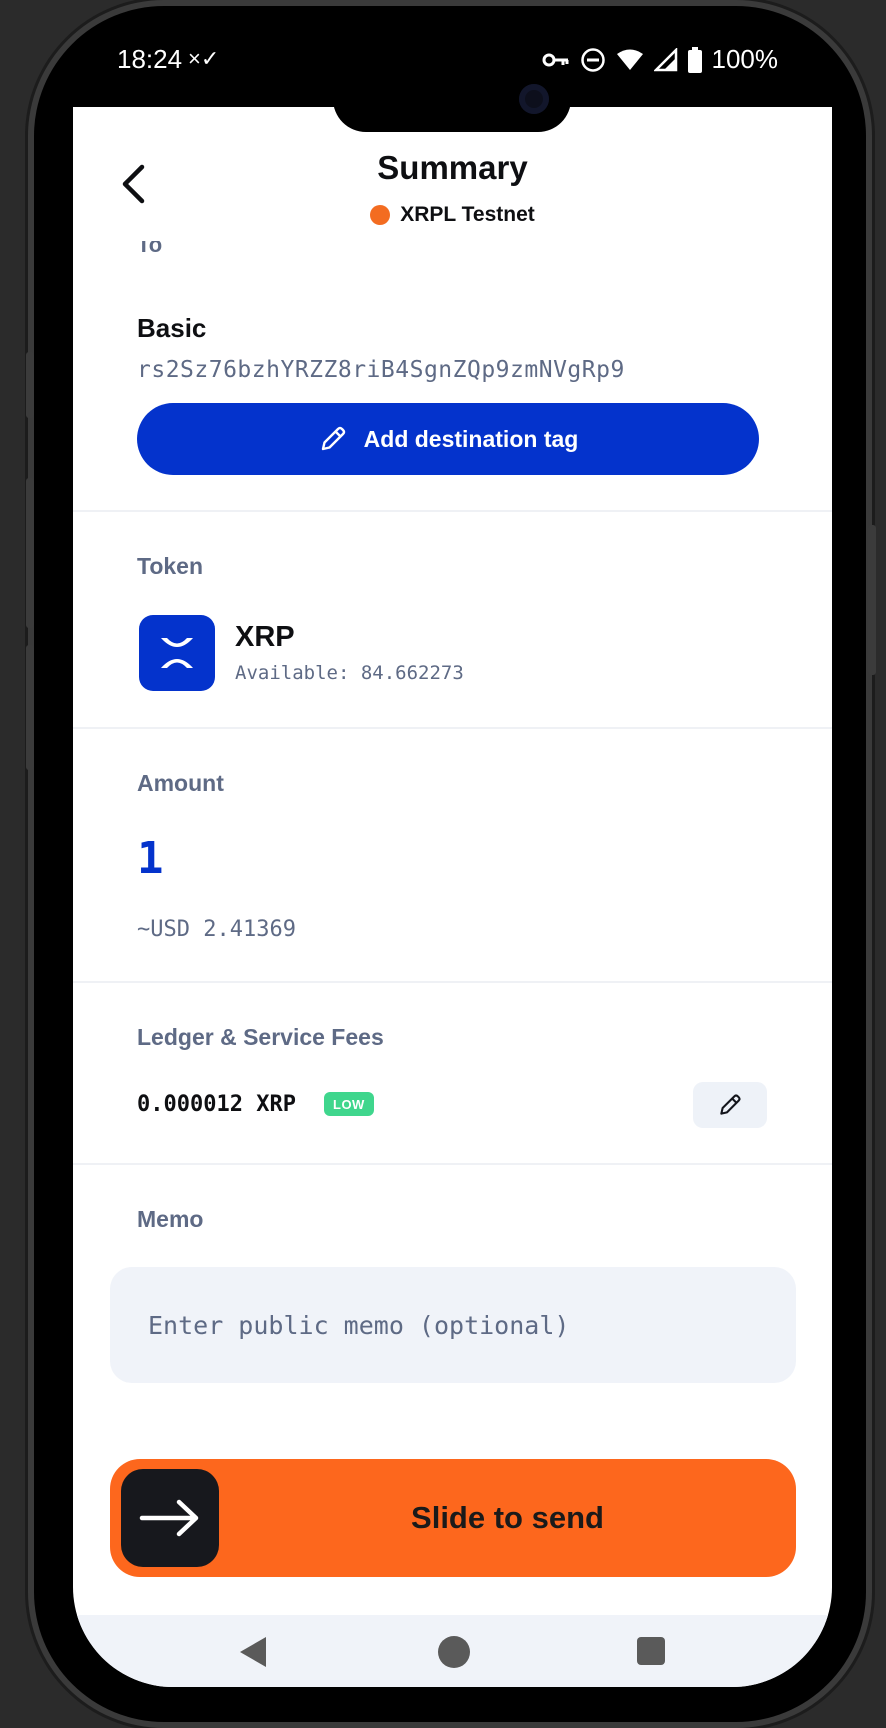 Image resolution: width=886 pixels, height=1728 pixels. I want to click on notification-icons: ×✓, so click(204, 58).